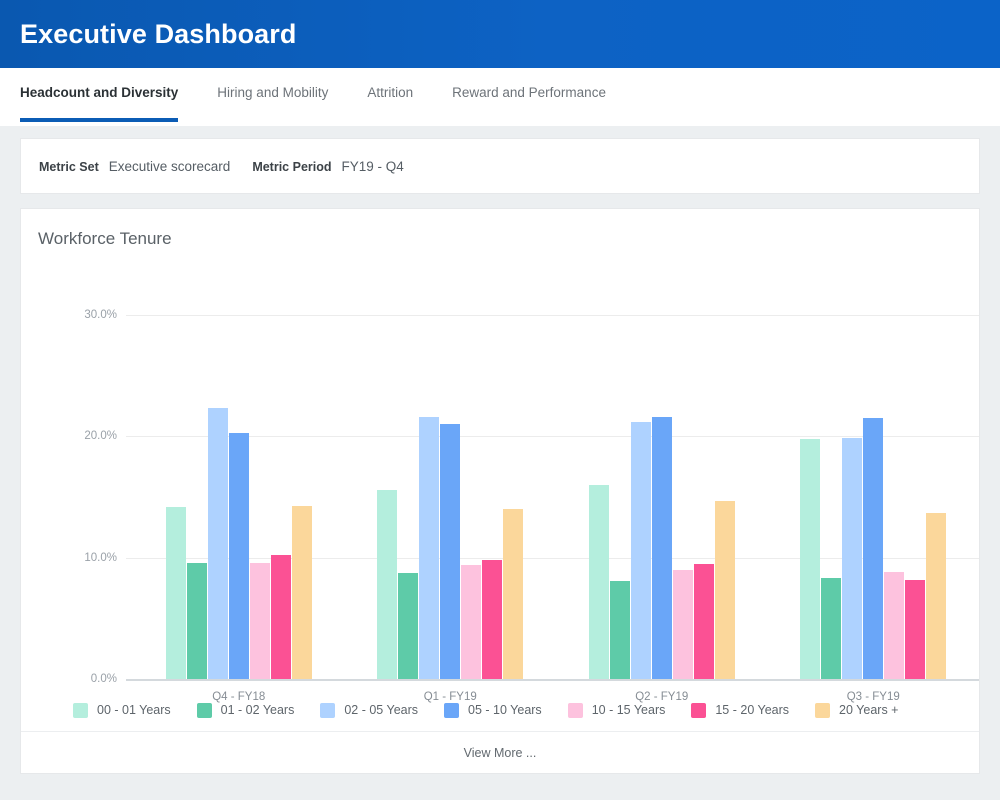  I want to click on legend-item: 20 Years +, so click(857, 710).